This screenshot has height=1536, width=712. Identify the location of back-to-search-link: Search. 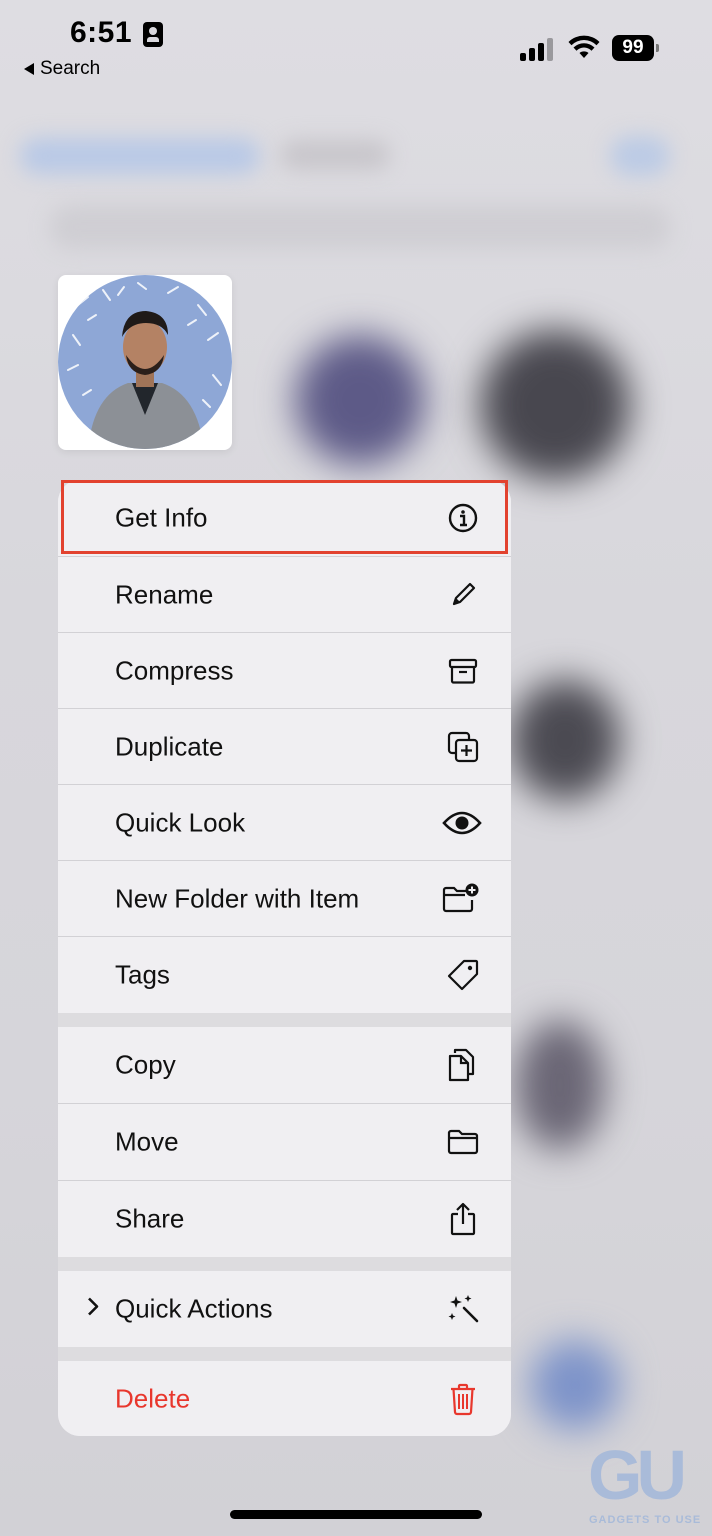
(62, 69).